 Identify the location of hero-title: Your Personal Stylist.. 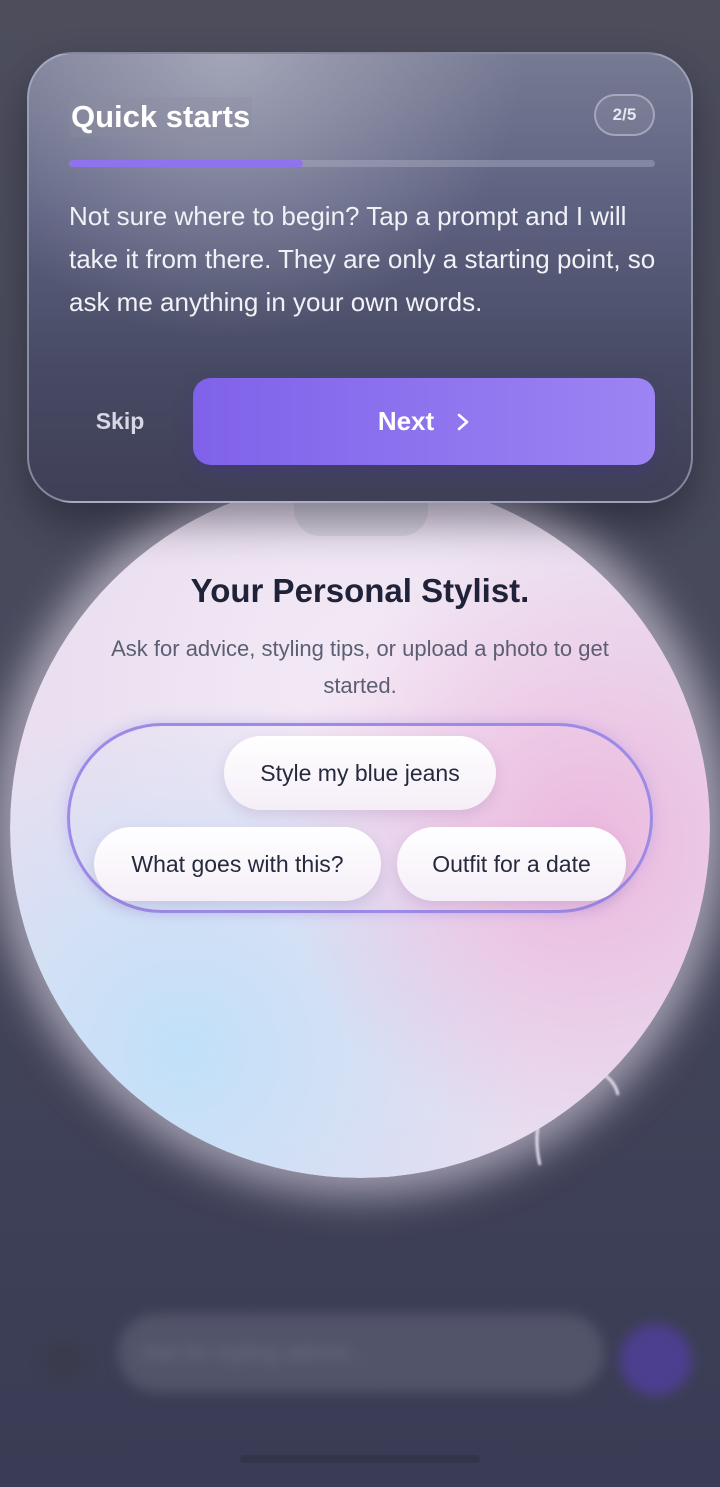
(360, 590).